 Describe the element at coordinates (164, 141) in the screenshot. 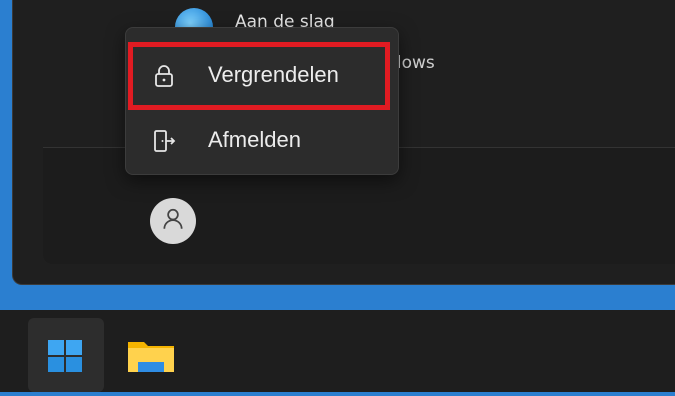

I see `sign-out-icon` at that location.